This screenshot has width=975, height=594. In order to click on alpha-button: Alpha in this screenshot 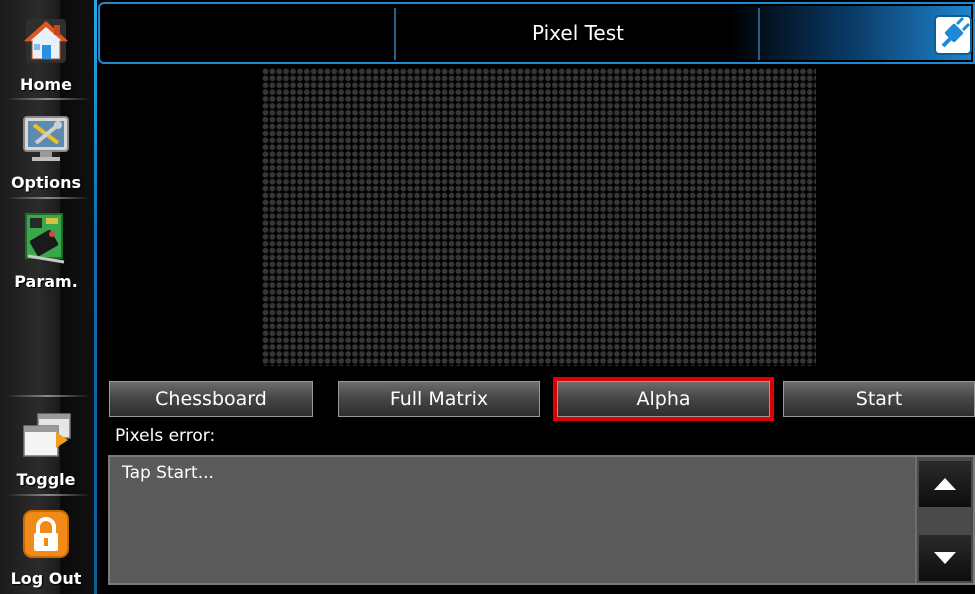, I will do `click(663, 399)`.